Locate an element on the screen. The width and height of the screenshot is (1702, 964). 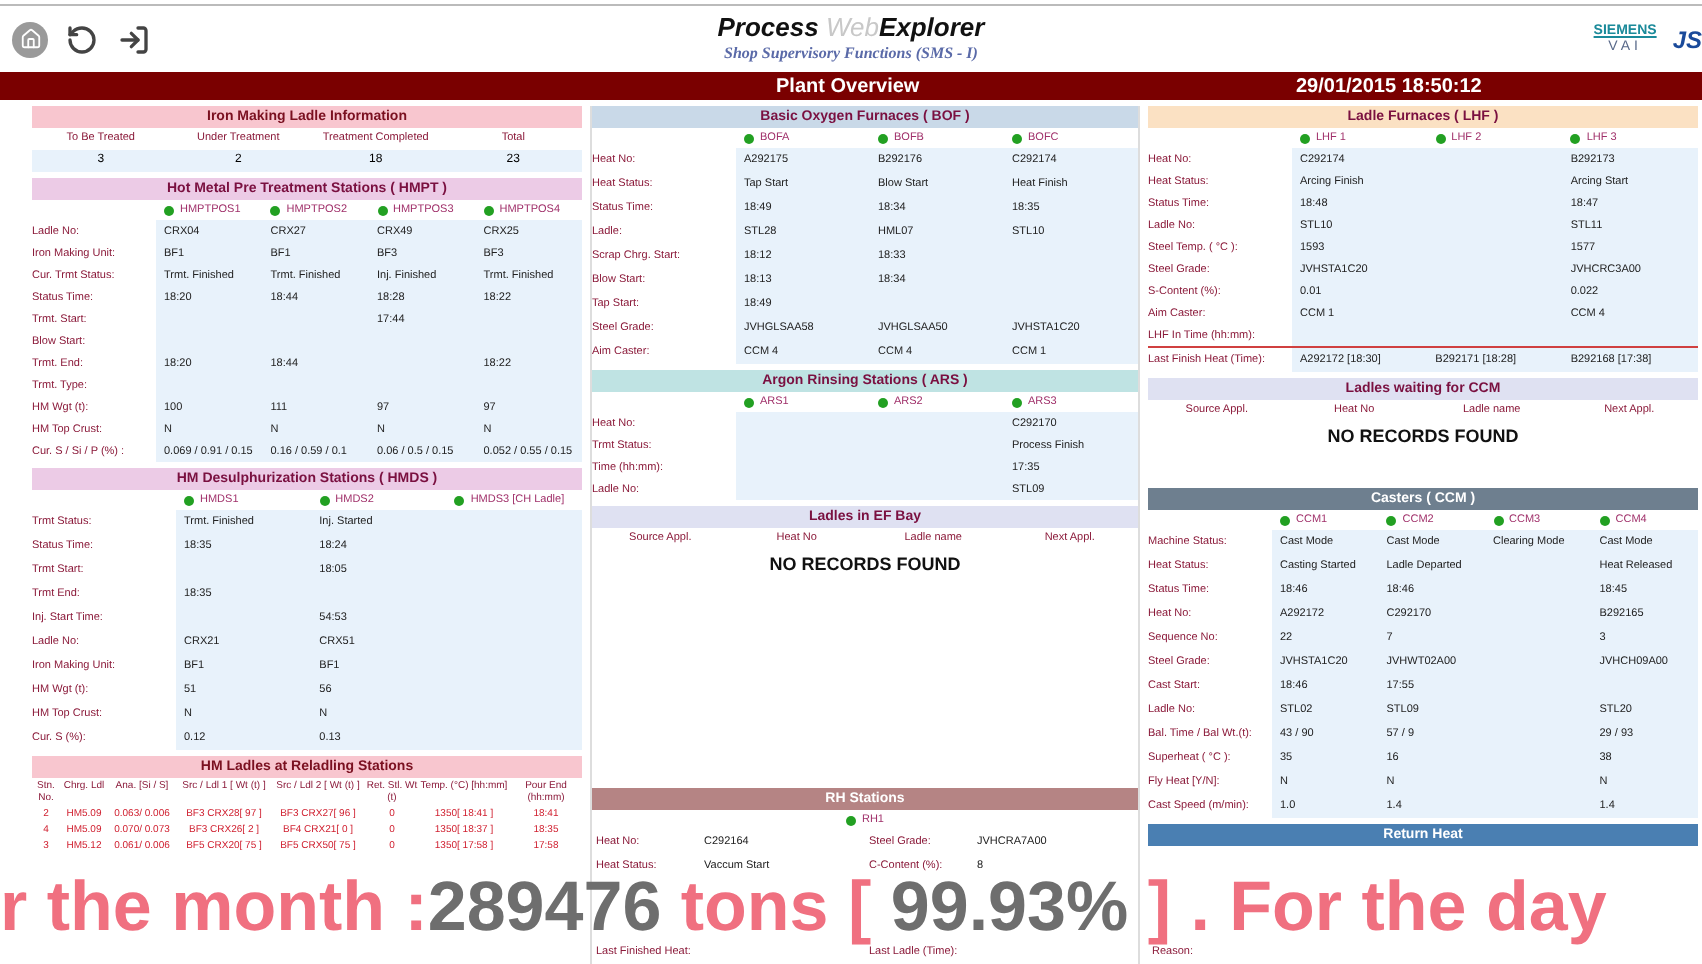
date-time: 29/01/2015 18:50:12 is located at coordinates (1389, 87).